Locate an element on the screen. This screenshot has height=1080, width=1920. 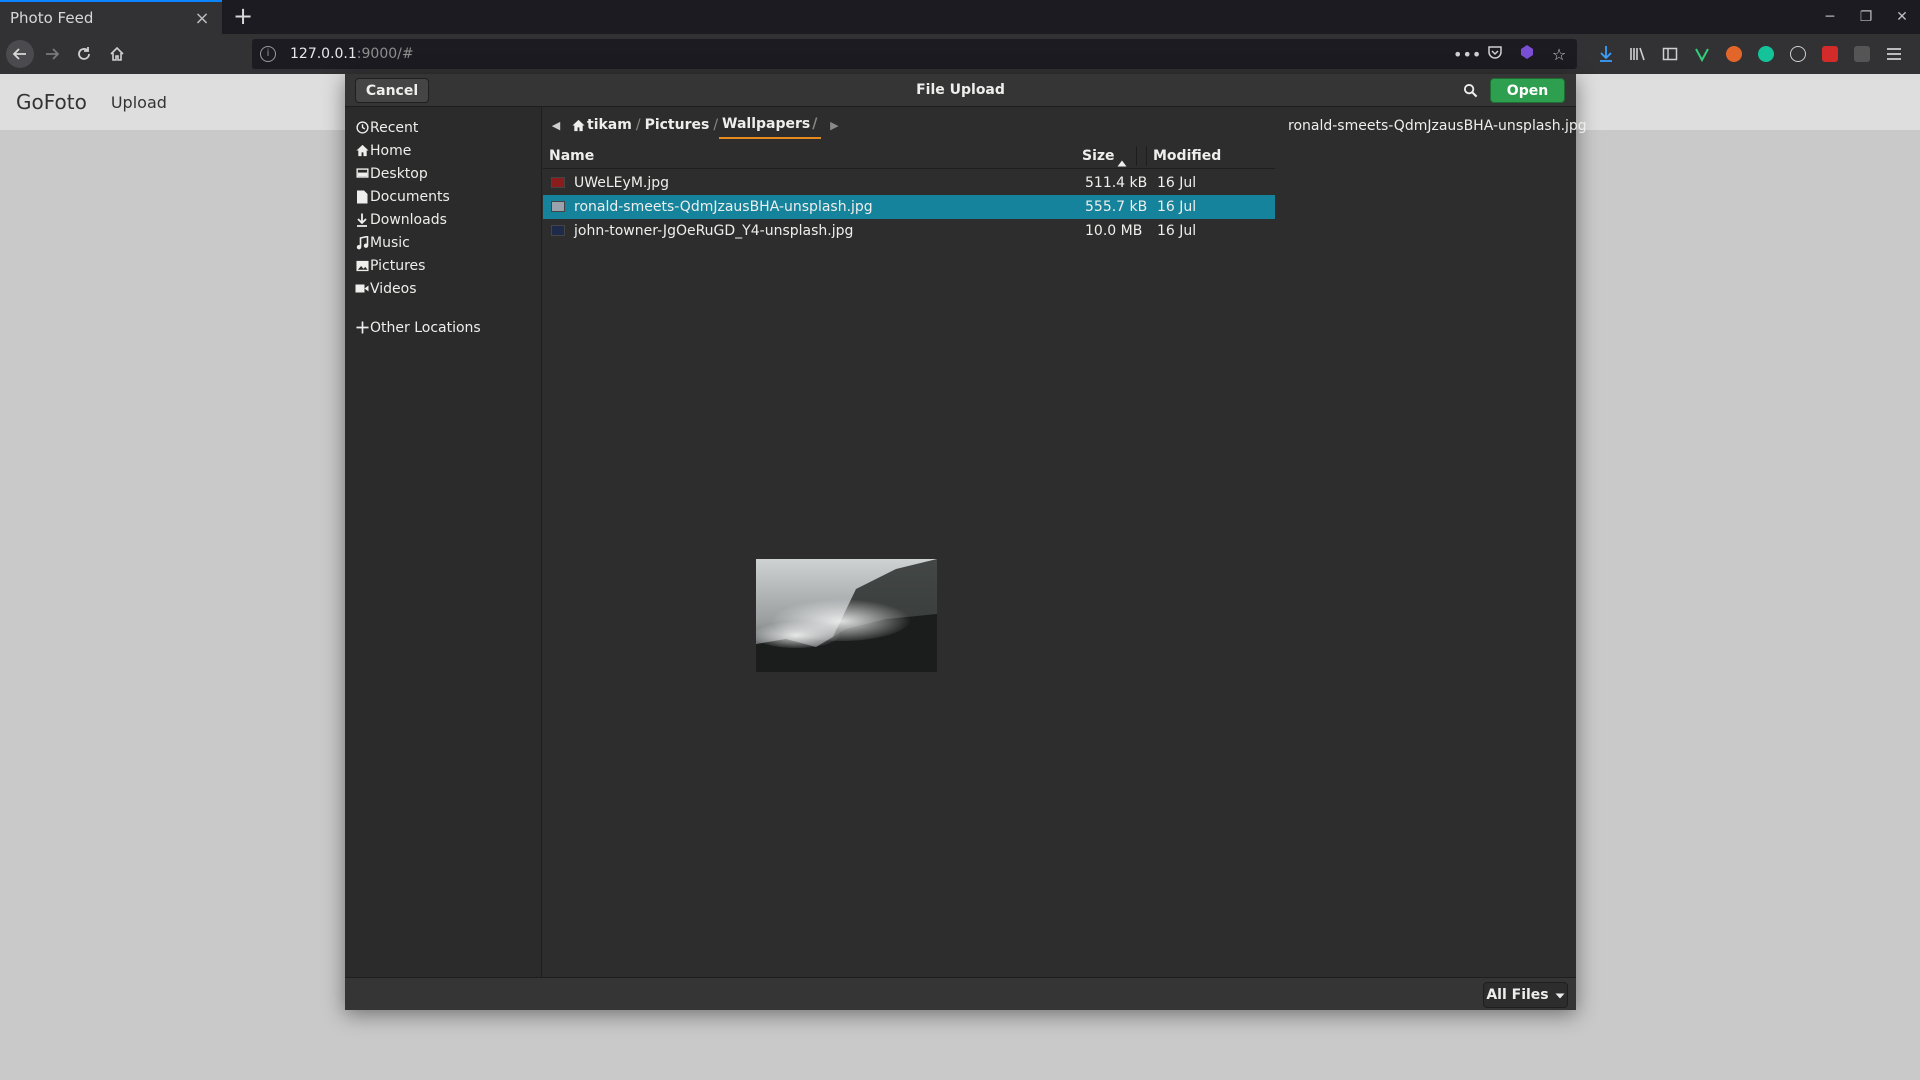
chevron-down-icon is located at coordinates (1560, 995).